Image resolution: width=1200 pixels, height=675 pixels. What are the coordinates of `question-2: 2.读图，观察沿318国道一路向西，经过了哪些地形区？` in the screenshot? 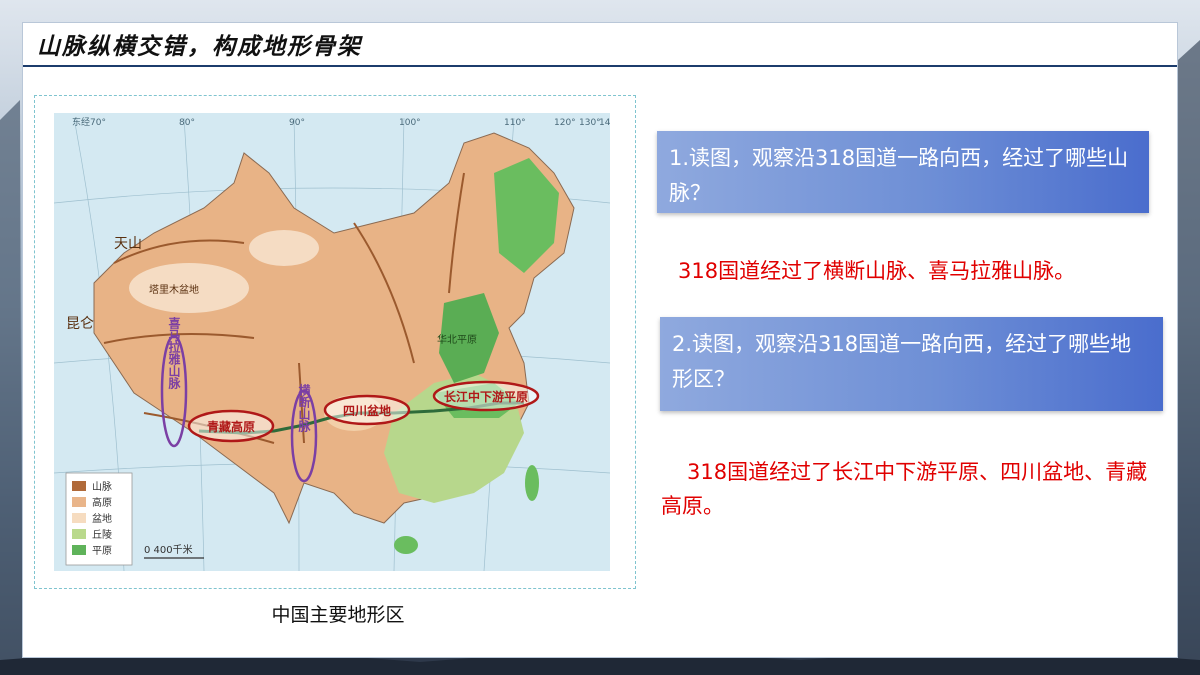 It's located at (911, 364).